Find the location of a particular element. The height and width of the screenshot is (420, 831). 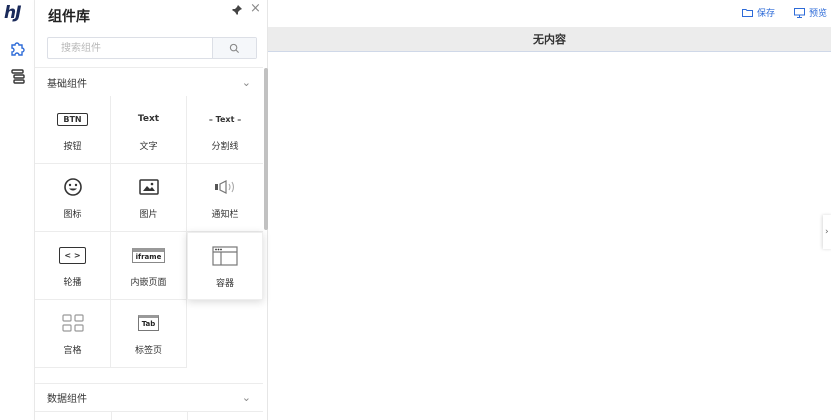

smiley-icon is located at coordinates (72, 187).